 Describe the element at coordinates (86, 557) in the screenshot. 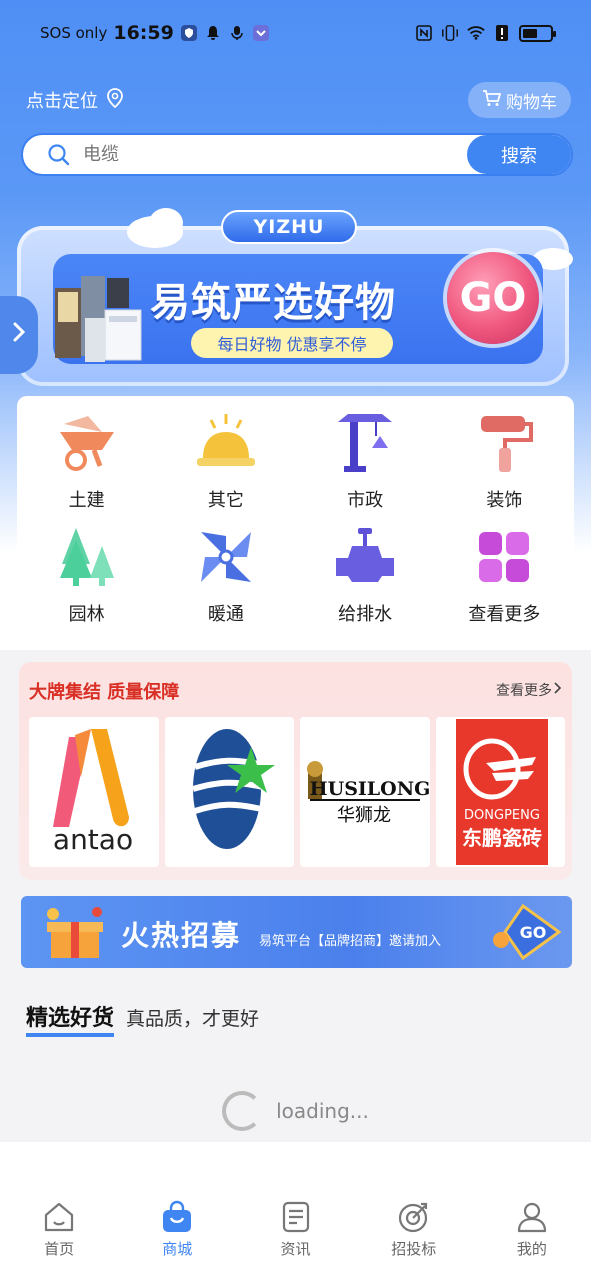

I see `trees-icon` at that location.